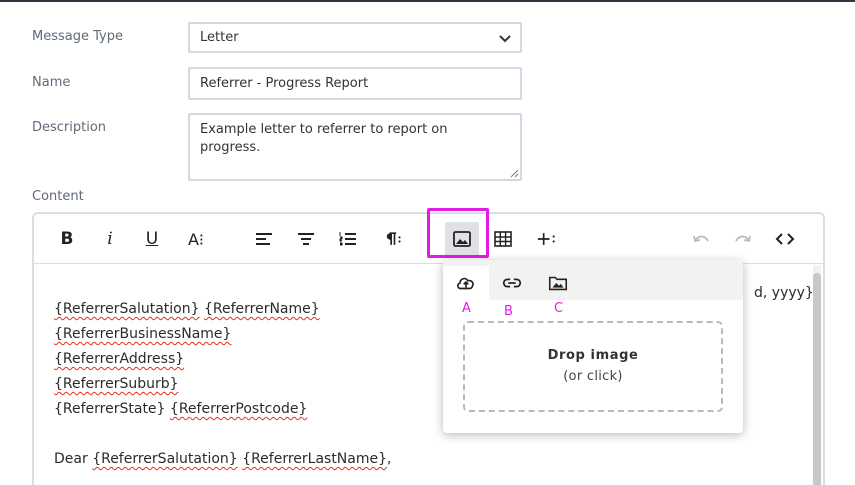 This screenshot has height=485, width=855. Describe the element at coordinates (238, 409) in the screenshot. I see `content-text: {ReferrerPostcode}` at that location.